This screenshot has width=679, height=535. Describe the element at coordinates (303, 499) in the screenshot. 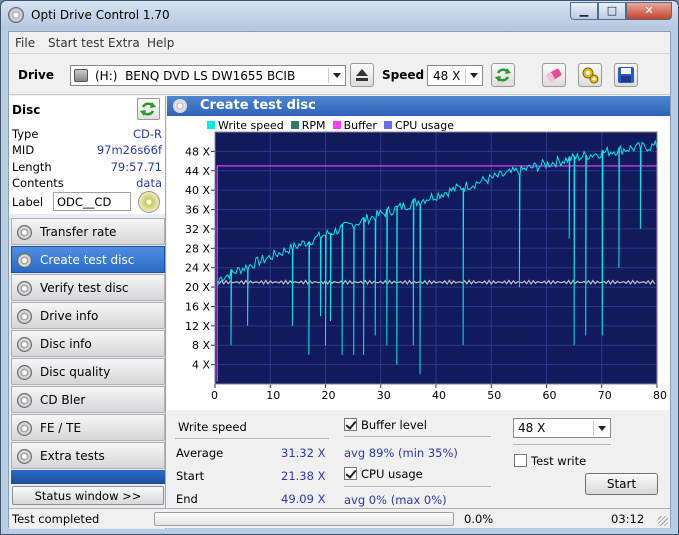

I see `end-value: 49.09 X` at that location.